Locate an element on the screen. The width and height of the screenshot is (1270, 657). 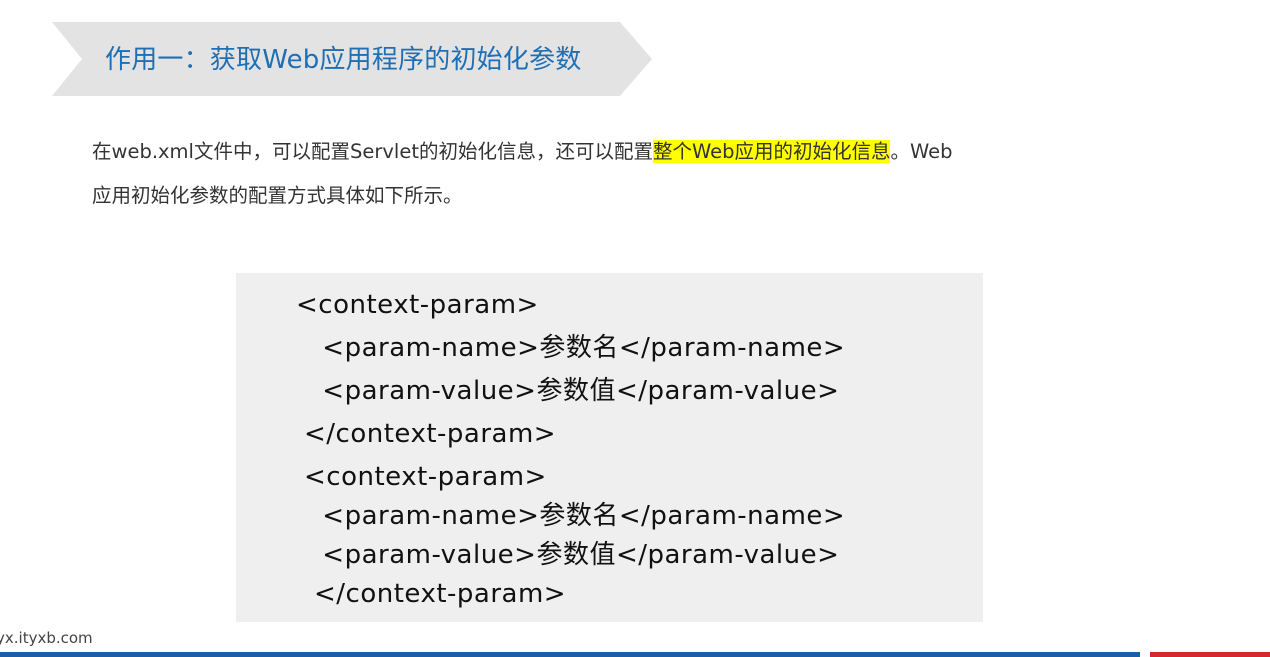
code-line-7: <param-value>参数值</param-value> is located at coordinates (568, 555).